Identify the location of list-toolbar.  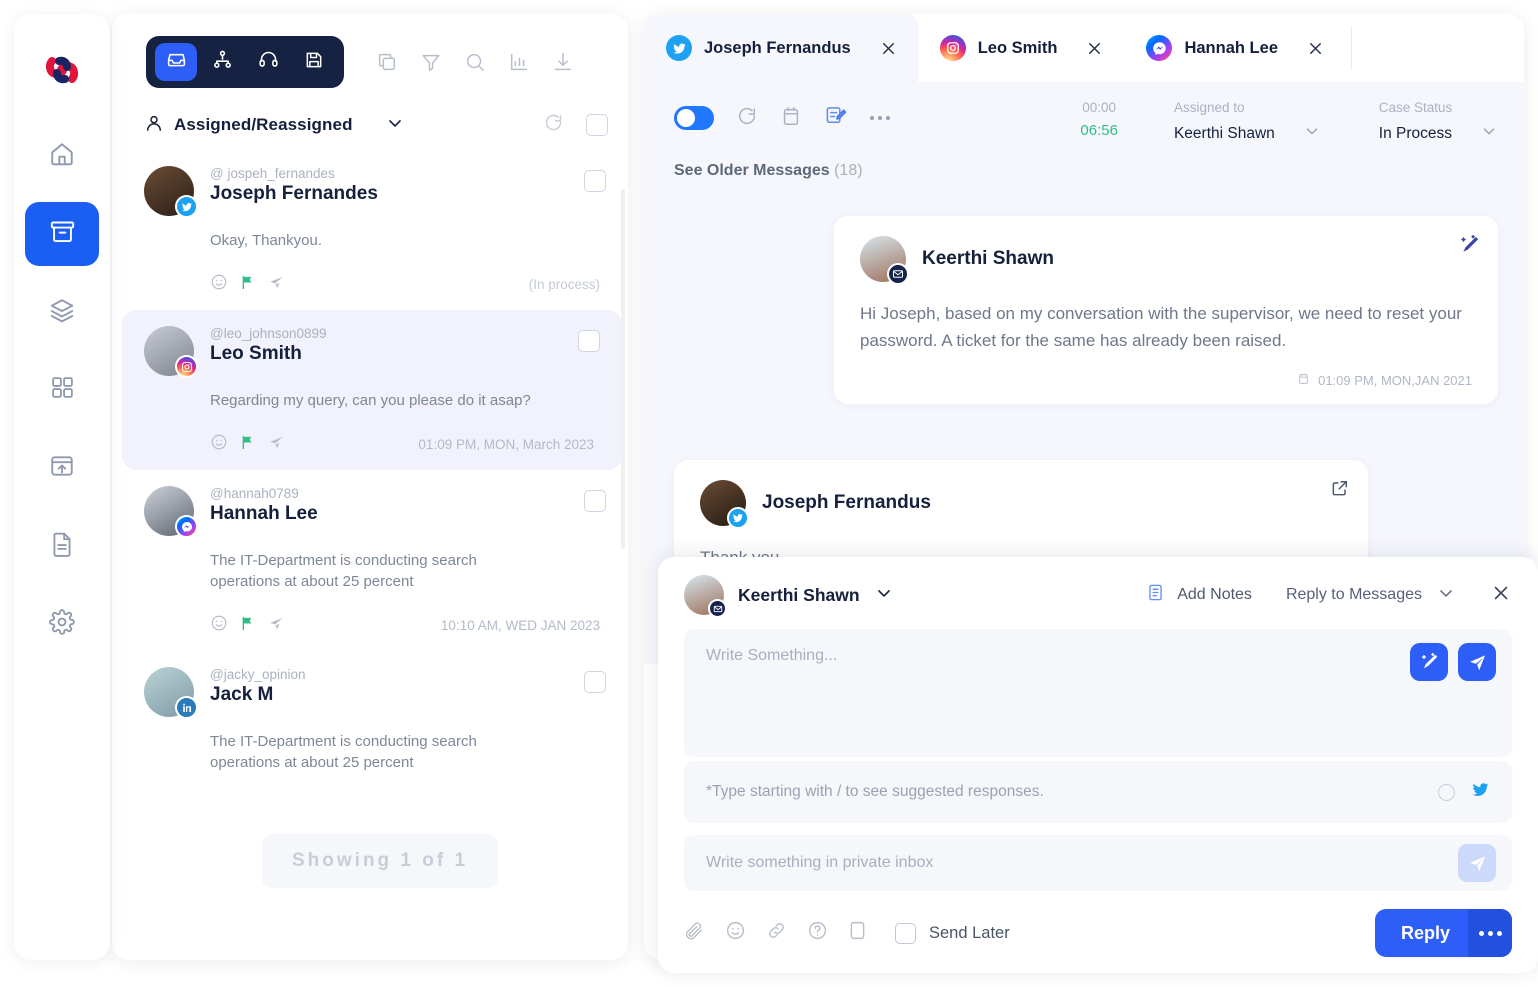
(370, 55).